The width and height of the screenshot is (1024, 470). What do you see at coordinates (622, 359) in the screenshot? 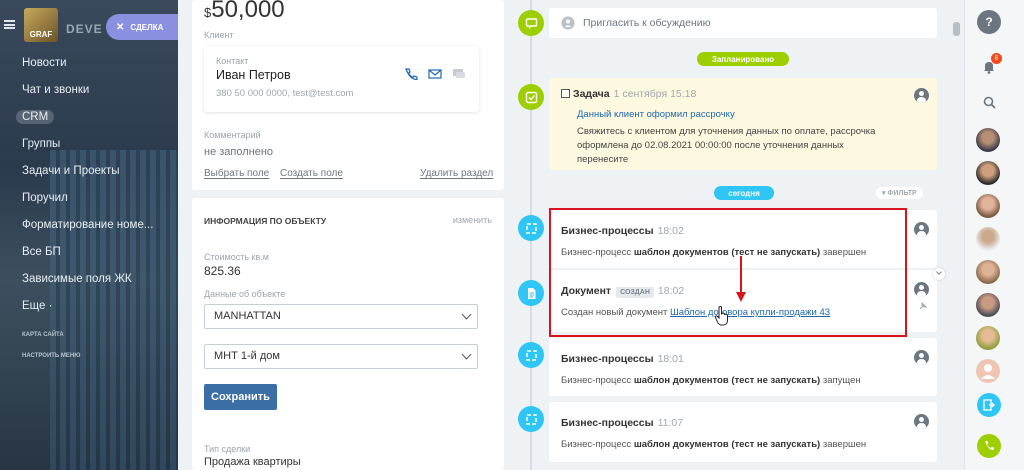
I see `item-title-row: Бизнес-процессы 18:01` at bounding box center [622, 359].